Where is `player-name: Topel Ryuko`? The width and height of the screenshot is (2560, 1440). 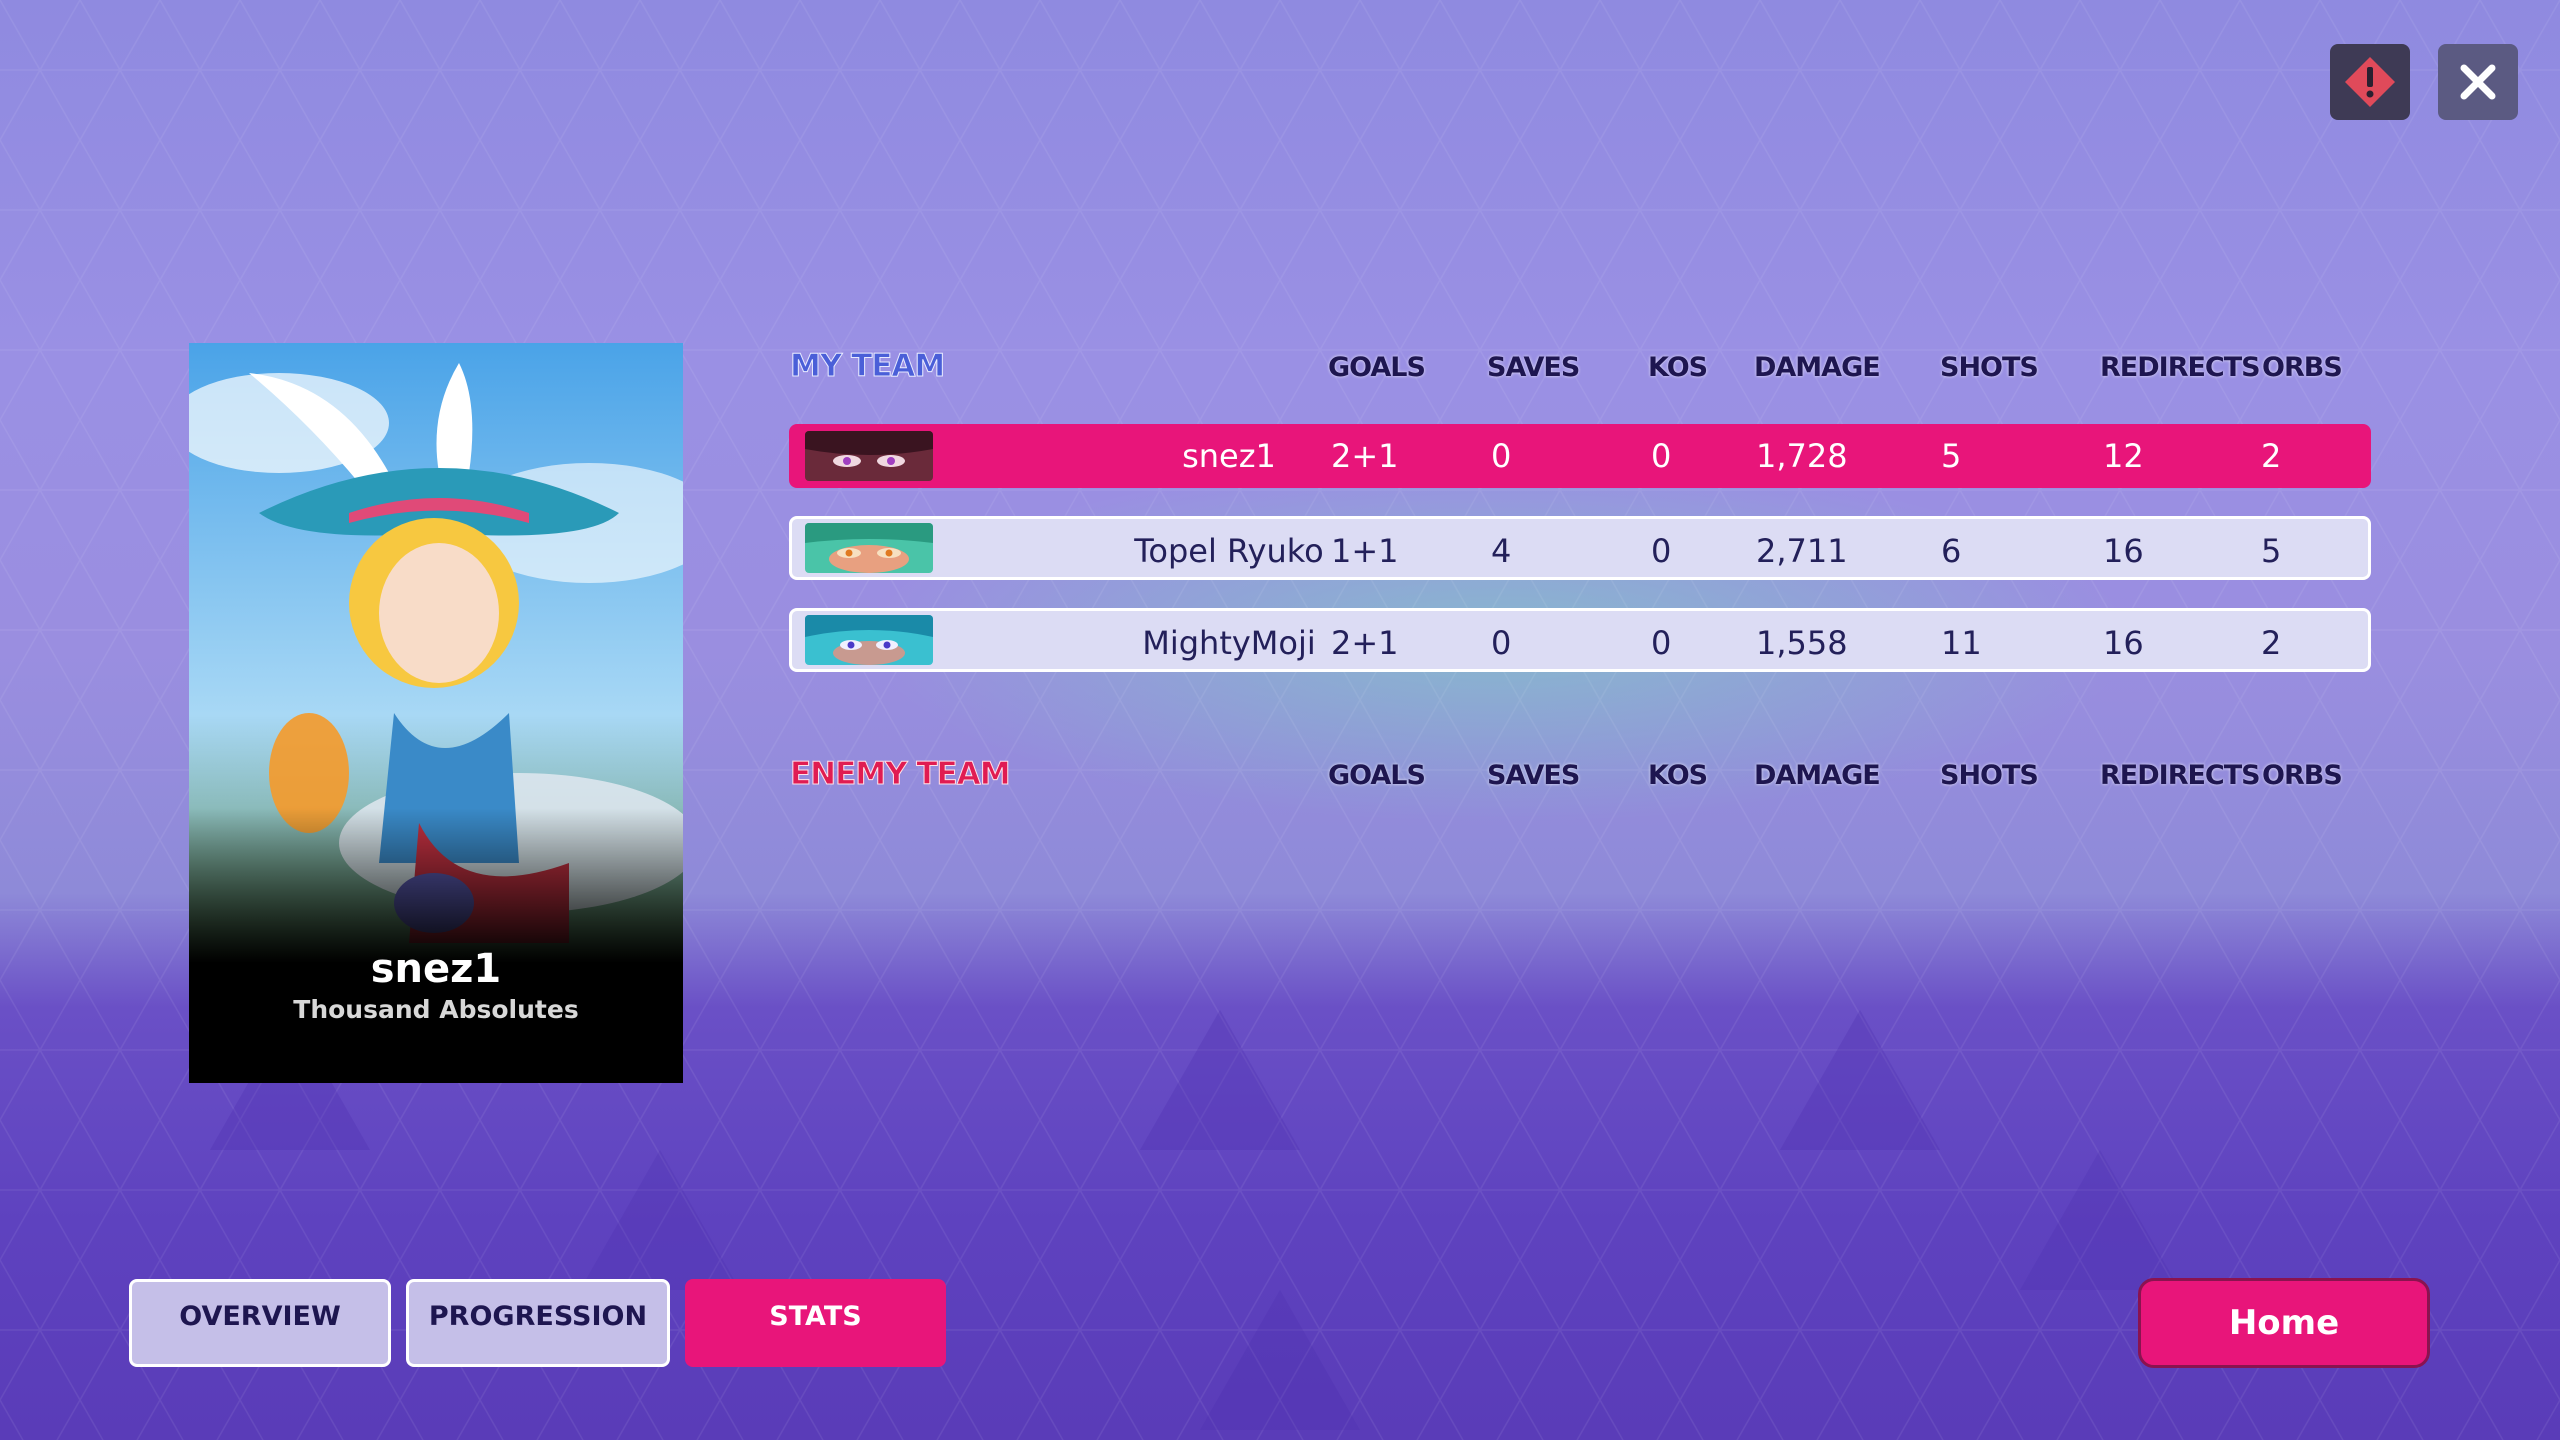 player-name: Topel Ryuko is located at coordinates (1229, 551).